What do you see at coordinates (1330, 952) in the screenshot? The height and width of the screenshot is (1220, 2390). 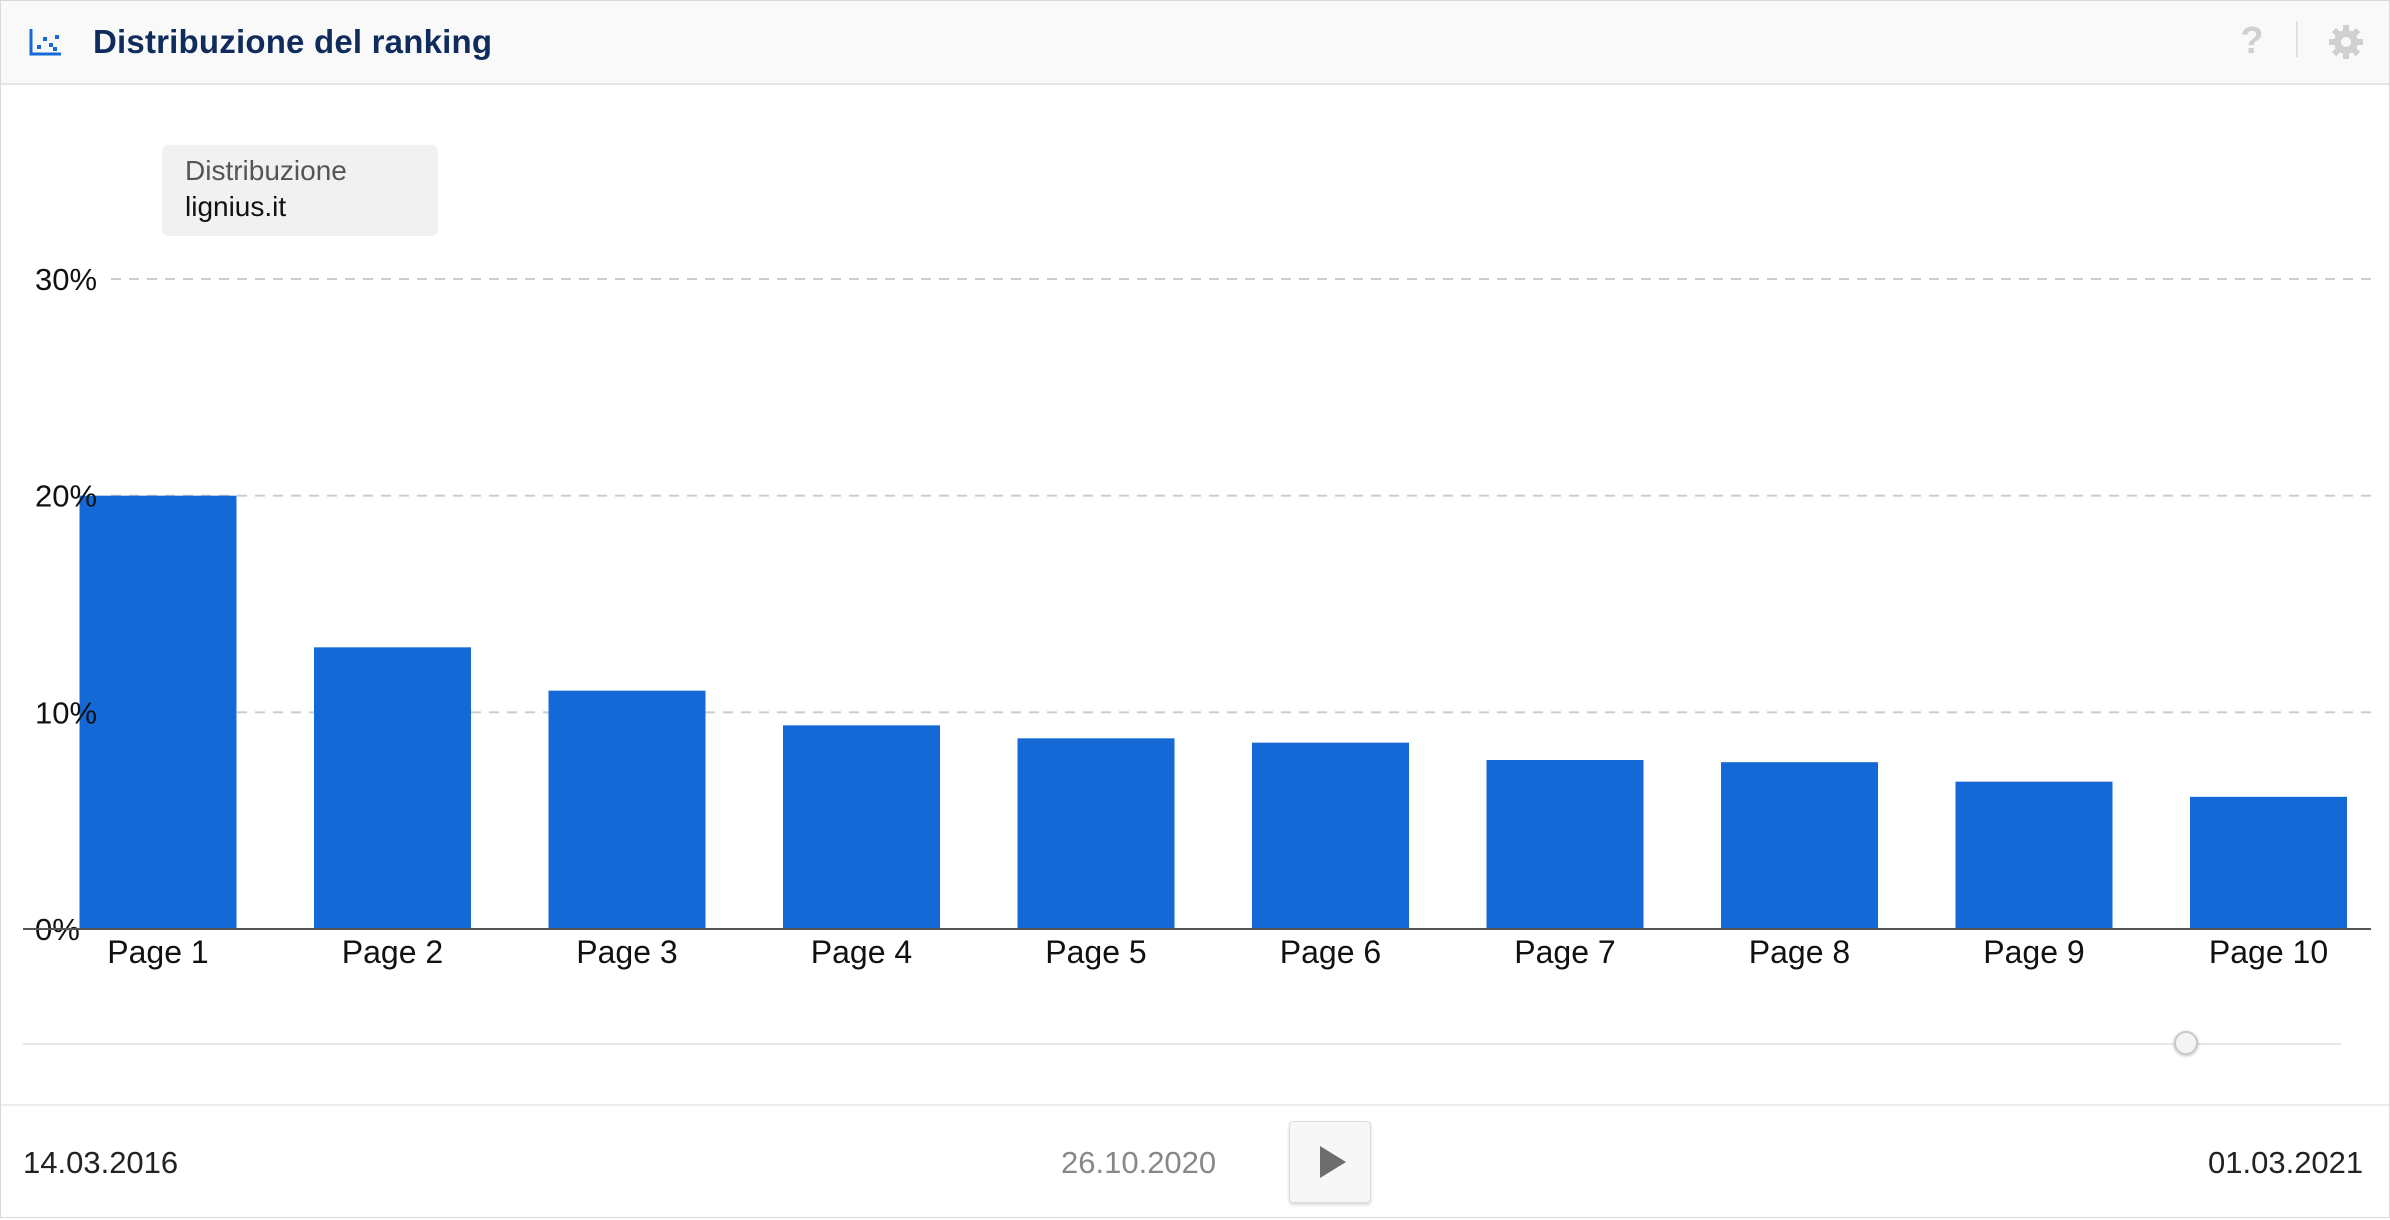 I see `x-tick-label: Page 6` at bounding box center [1330, 952].